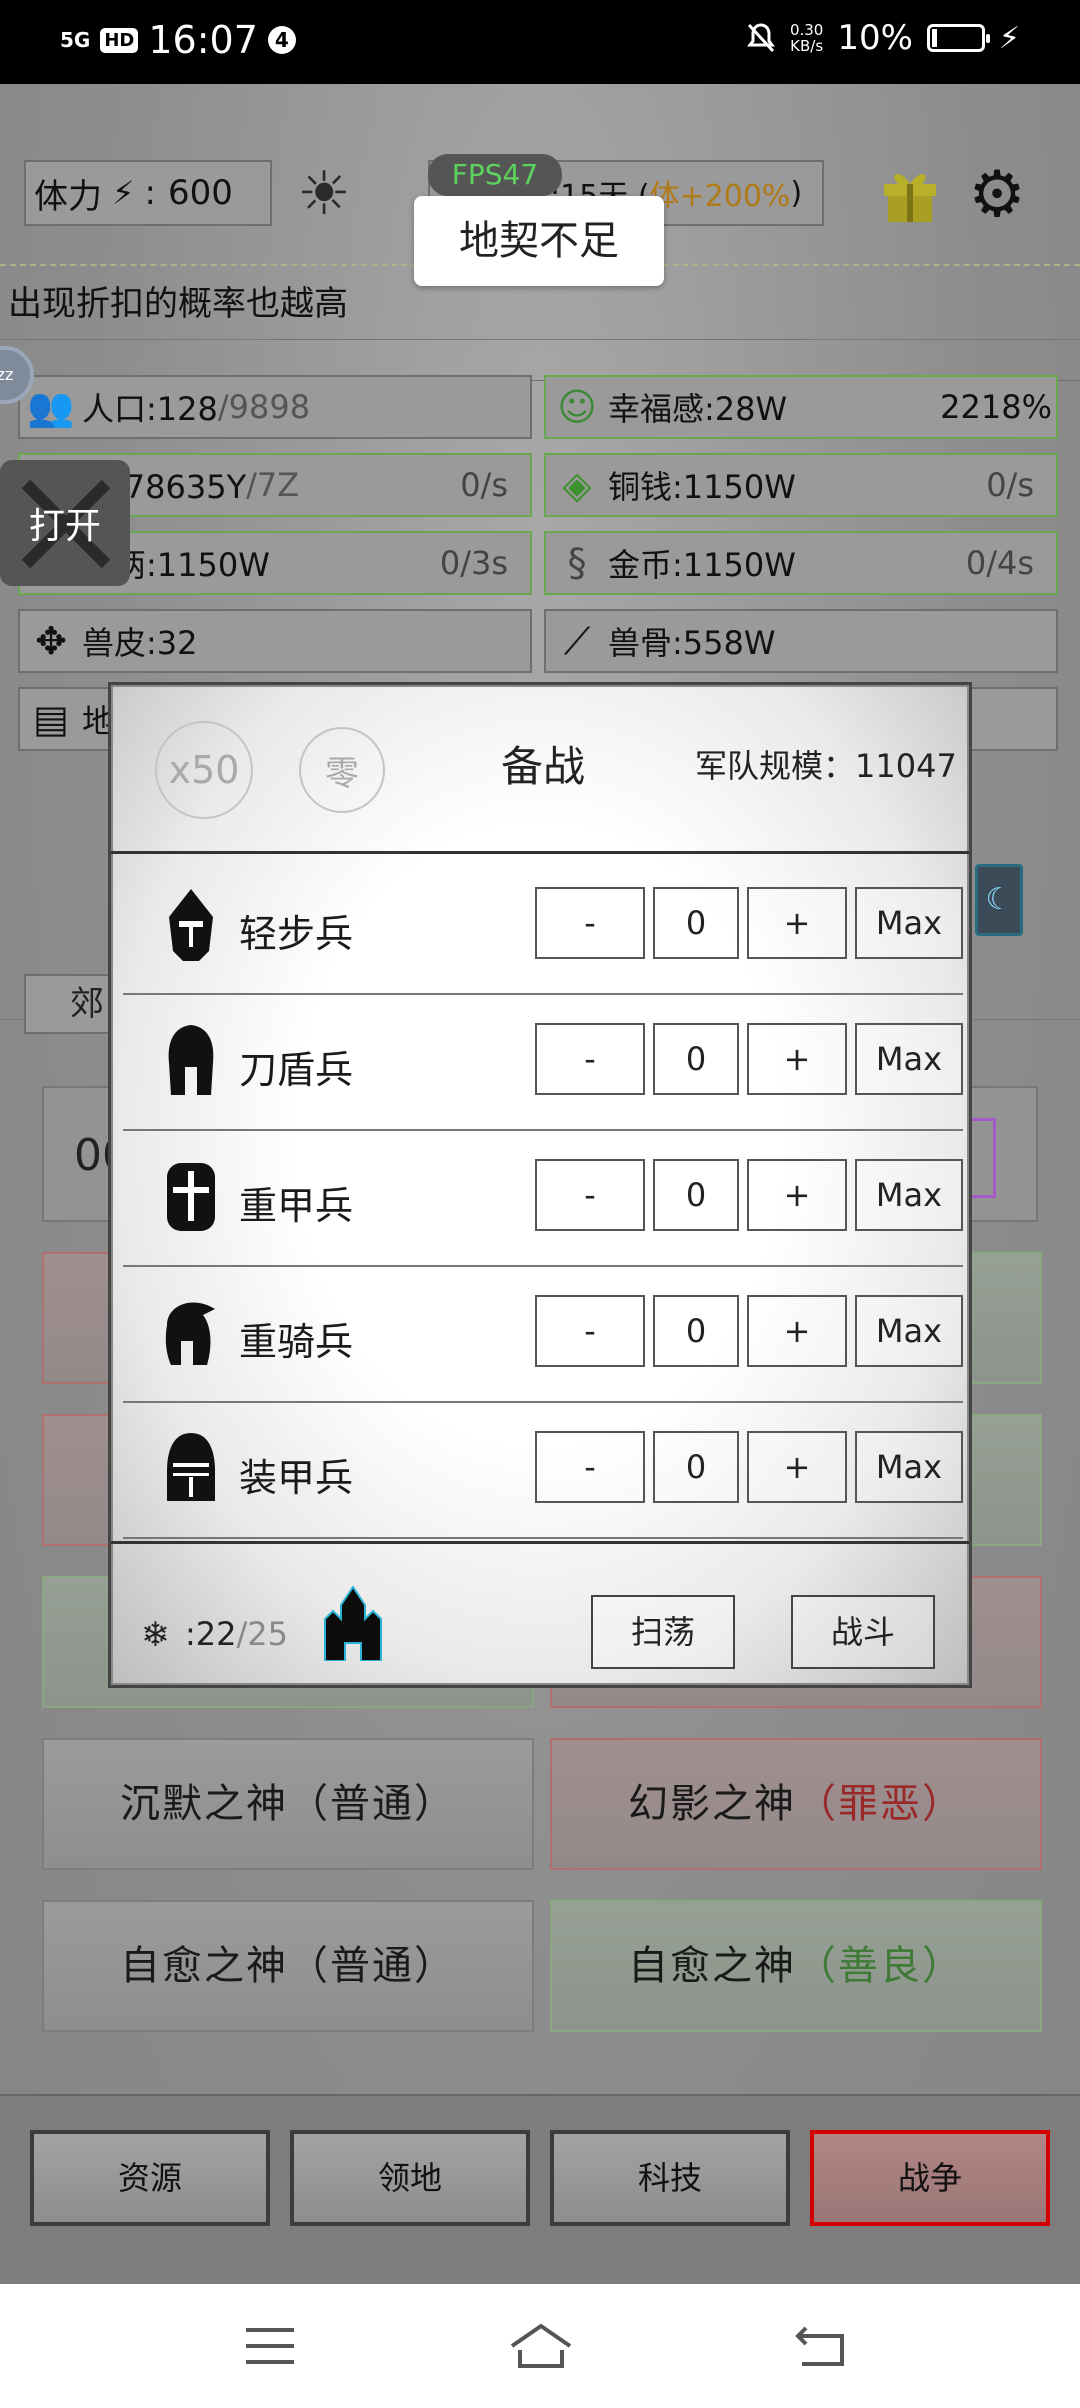 This screenshot has height=2408, width=1080. I want to click on resource-label: 幸福感:28W, so click(698, 409).